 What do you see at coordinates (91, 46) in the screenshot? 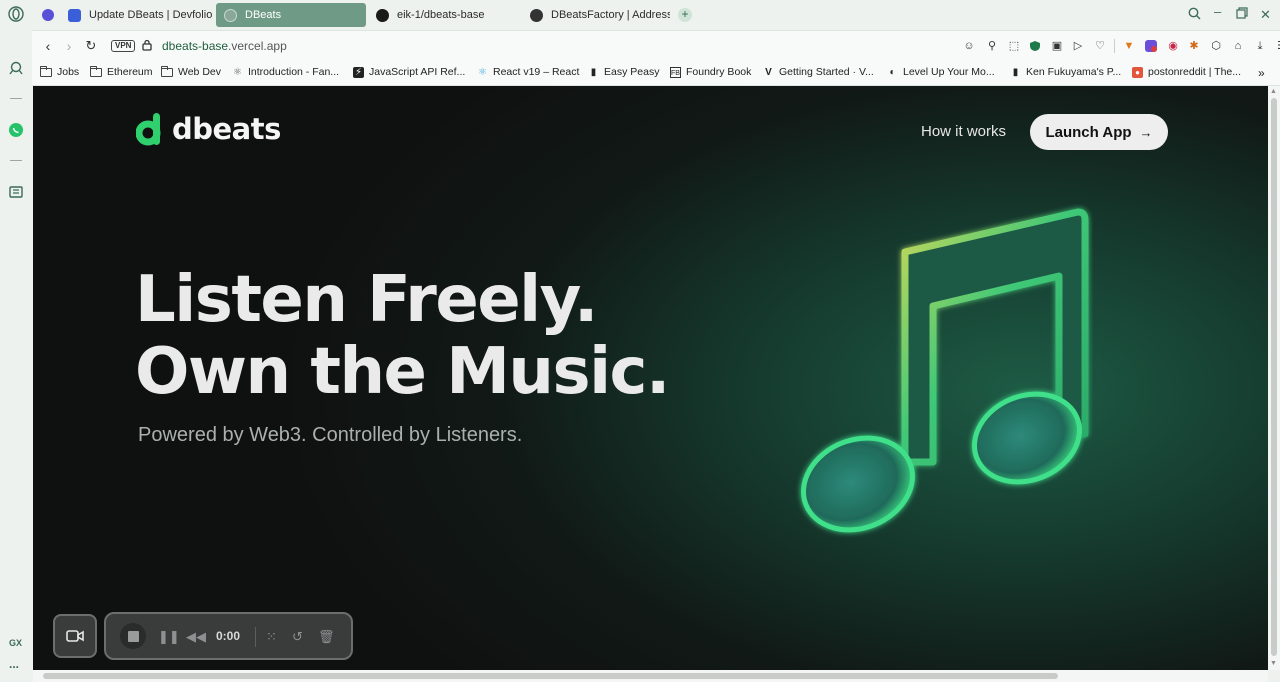
I see `reload-icon: ↻` at bounding box center [91, 46].